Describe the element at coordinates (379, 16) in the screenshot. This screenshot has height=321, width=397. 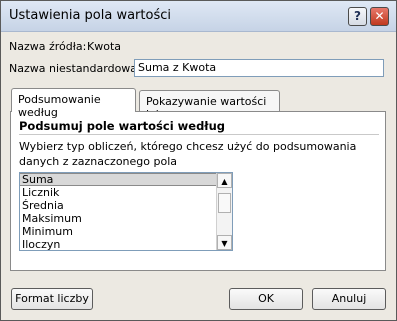
I see `close-button: ✕` at that location.